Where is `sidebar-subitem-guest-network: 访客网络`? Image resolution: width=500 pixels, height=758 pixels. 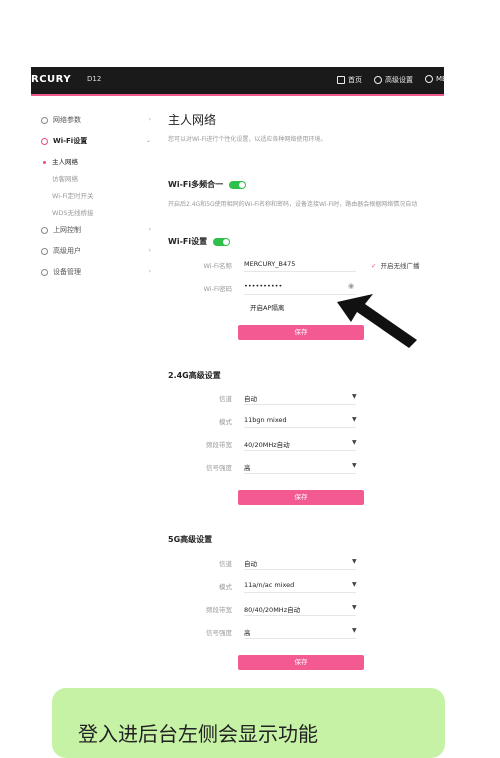
sidebar-subitem-guest-network: 访客网络 is located at coordinates (60, 178).